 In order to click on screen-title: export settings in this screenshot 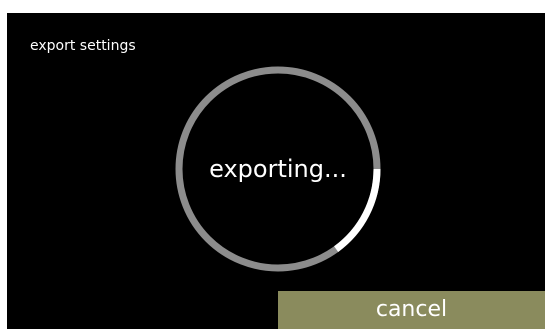, I will do `click(83, 46)`.